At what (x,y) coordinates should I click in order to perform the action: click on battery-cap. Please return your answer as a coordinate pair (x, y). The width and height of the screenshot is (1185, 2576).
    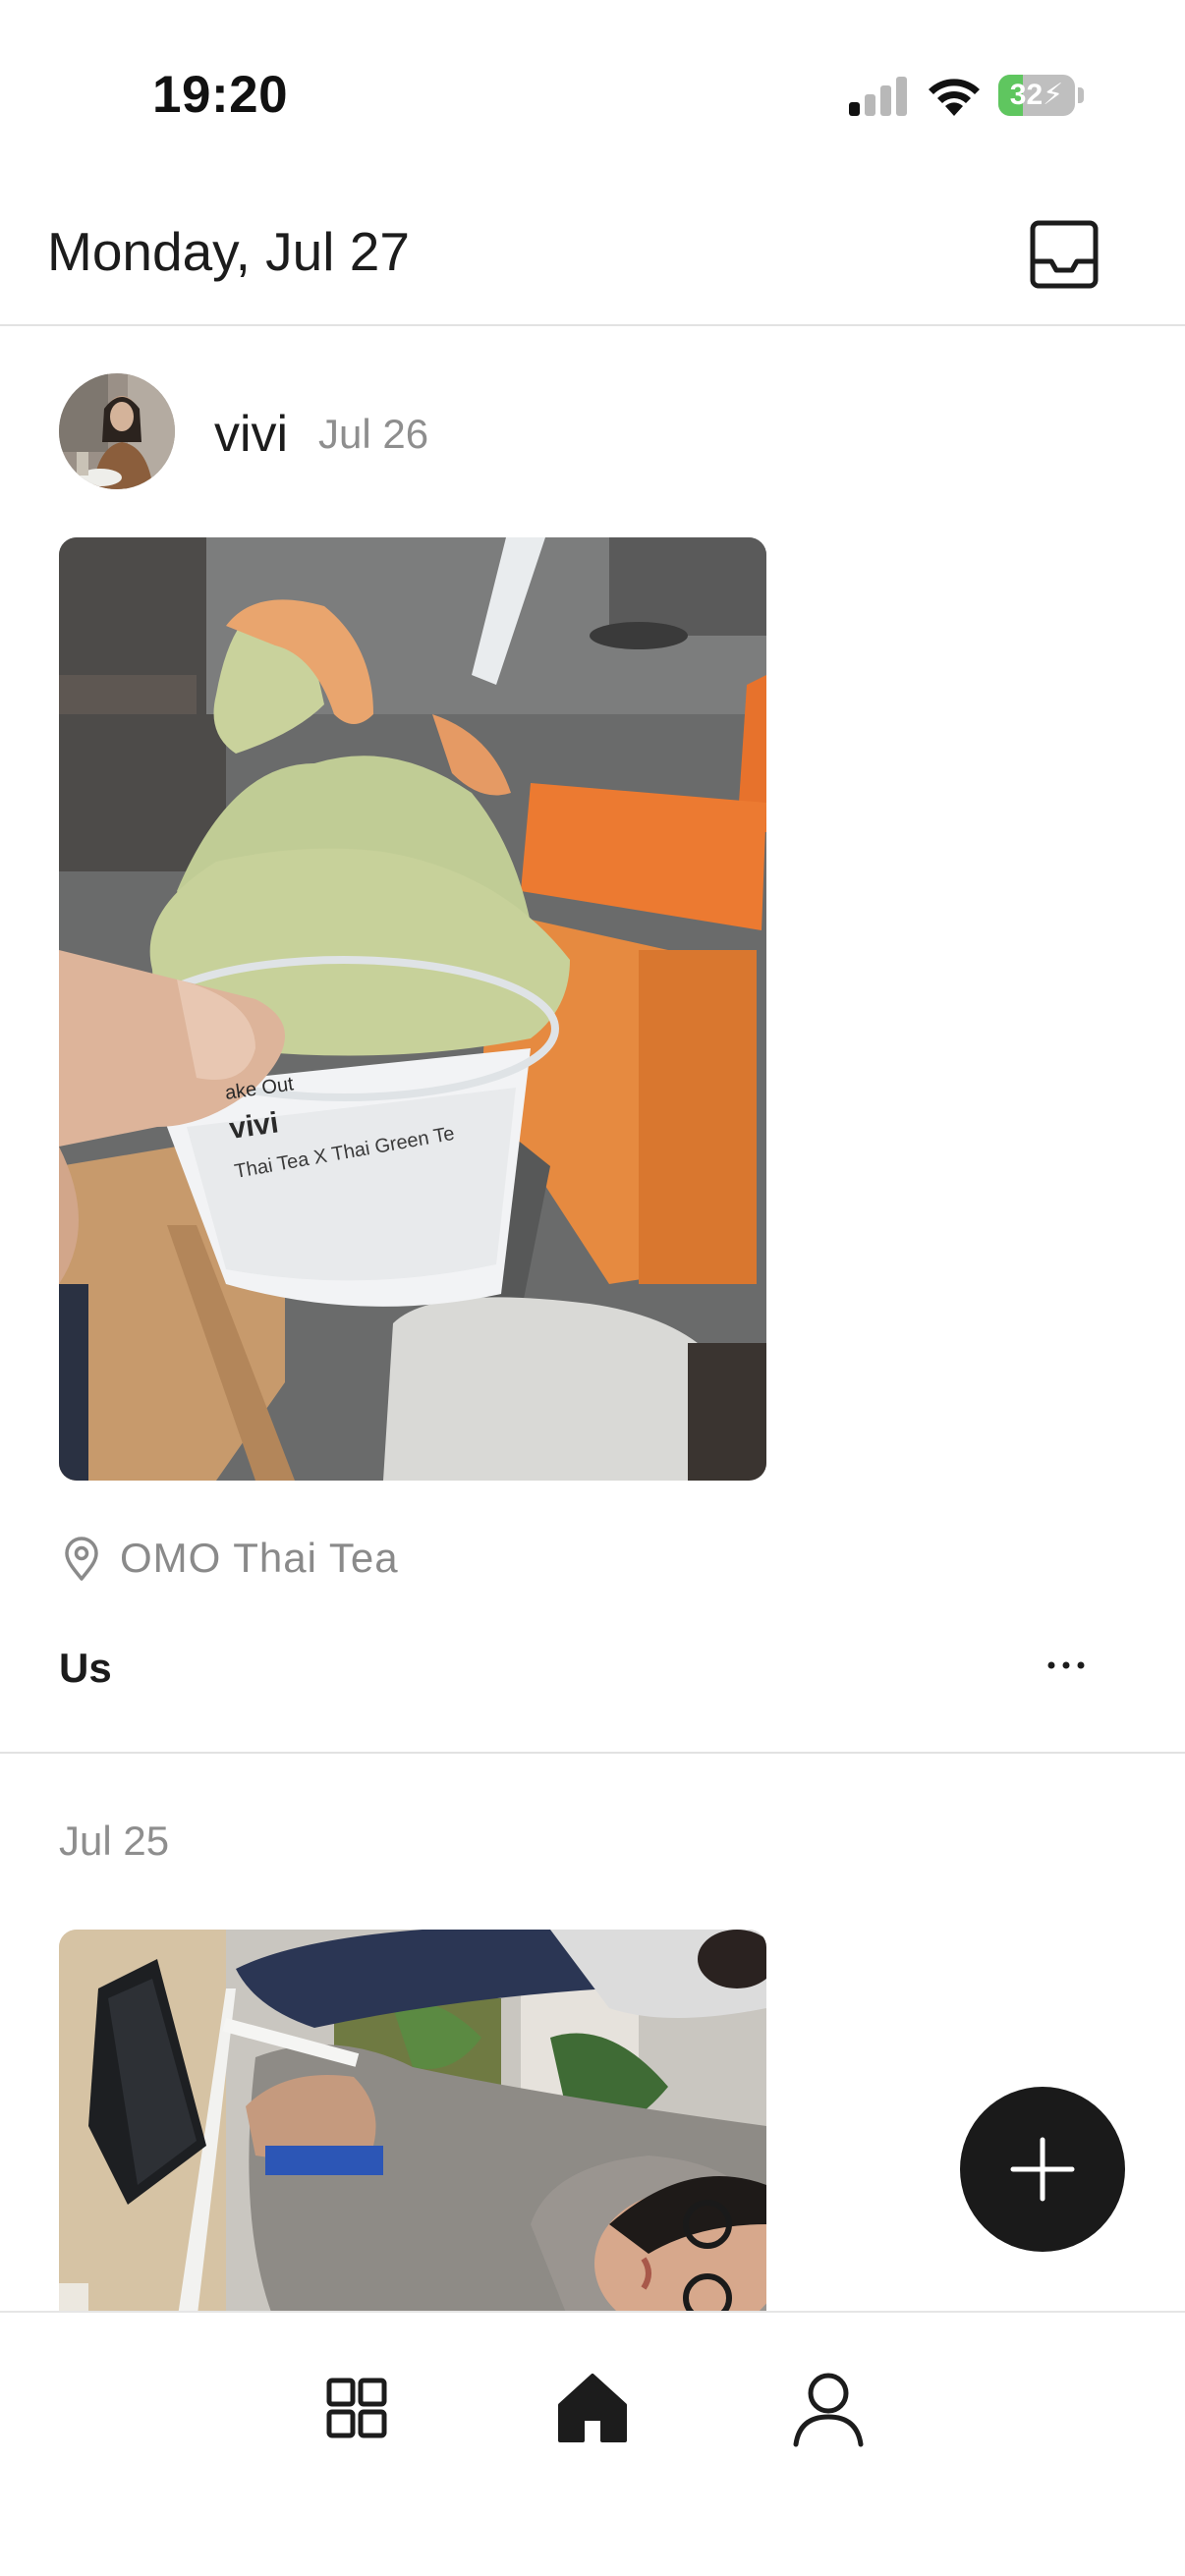
    Looking at the image, I should click on (1081, 95).